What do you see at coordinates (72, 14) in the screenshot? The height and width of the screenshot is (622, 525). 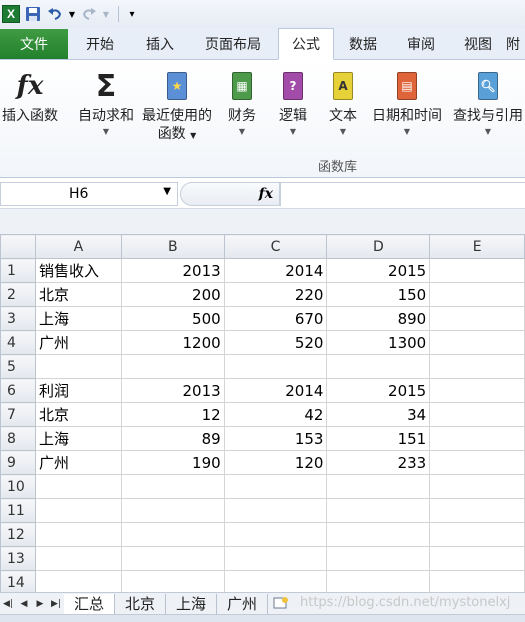 I see `undo-dropdown-icon: ▼` at bounding box center [72, 14].